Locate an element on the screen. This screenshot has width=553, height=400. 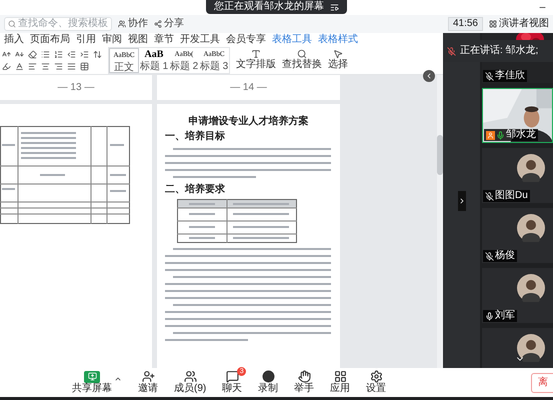
participant-name: 李佳欣 is located at coordinates (510, 76).